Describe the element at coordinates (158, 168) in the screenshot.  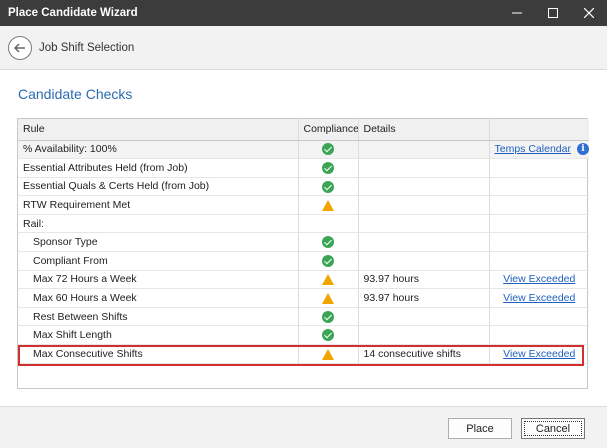
I see `rule-cell: Essential Attributes Held (from Job)` at that location.